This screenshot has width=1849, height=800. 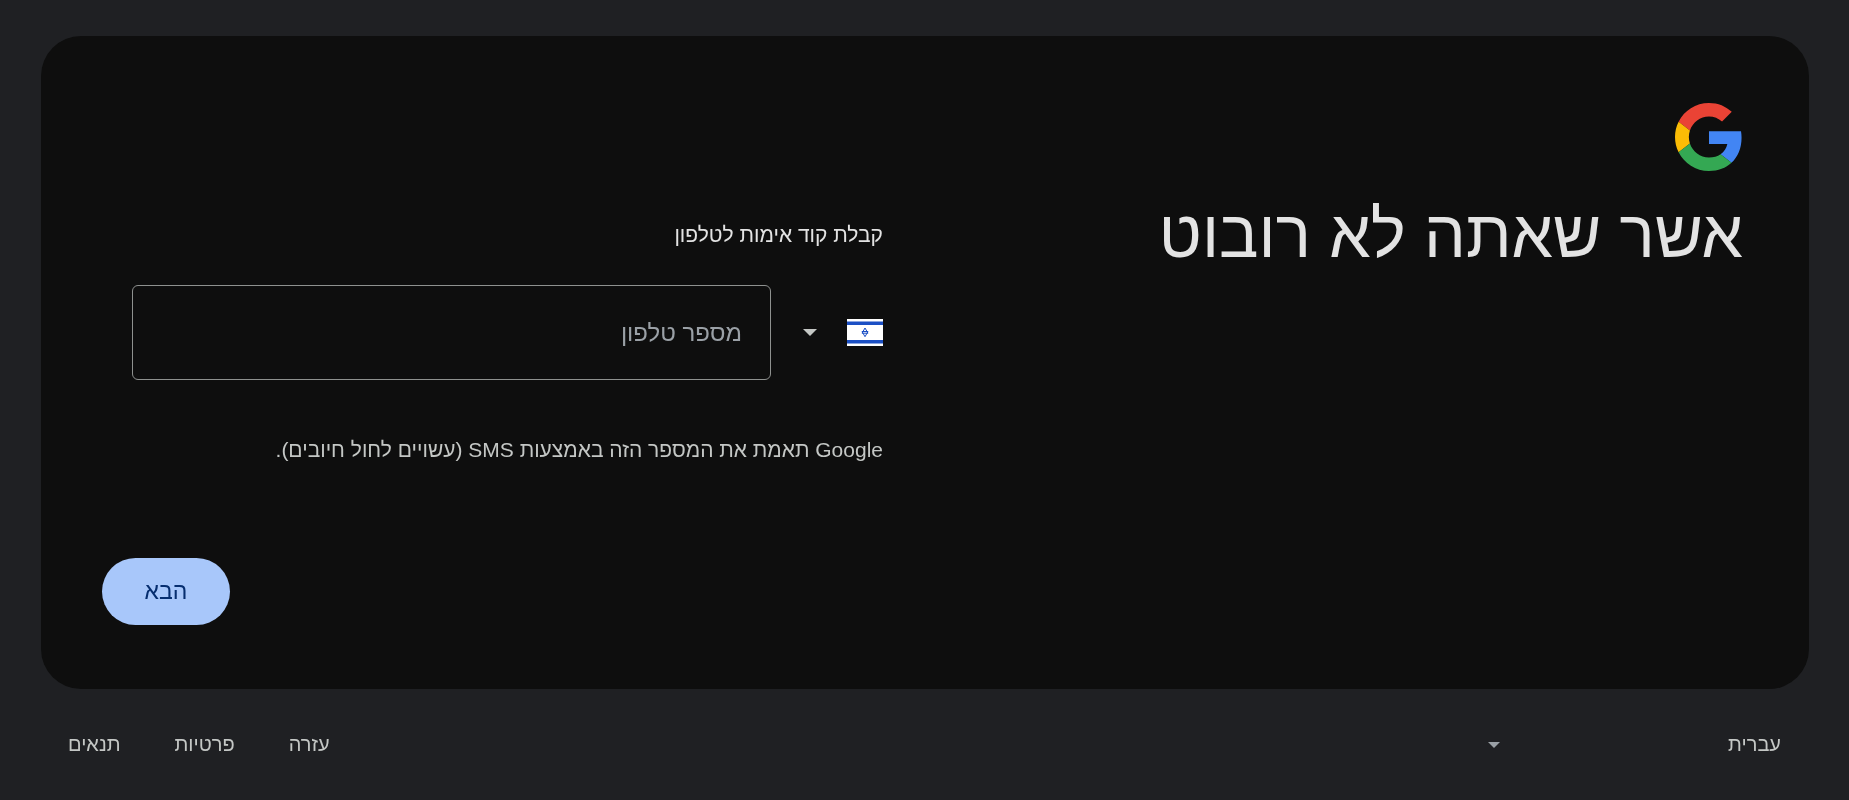 What do you see at coordinates (451, 332) in the screenshot?
I see `phone-number-field: מספר טלפון` at bounding box center [451, 332].